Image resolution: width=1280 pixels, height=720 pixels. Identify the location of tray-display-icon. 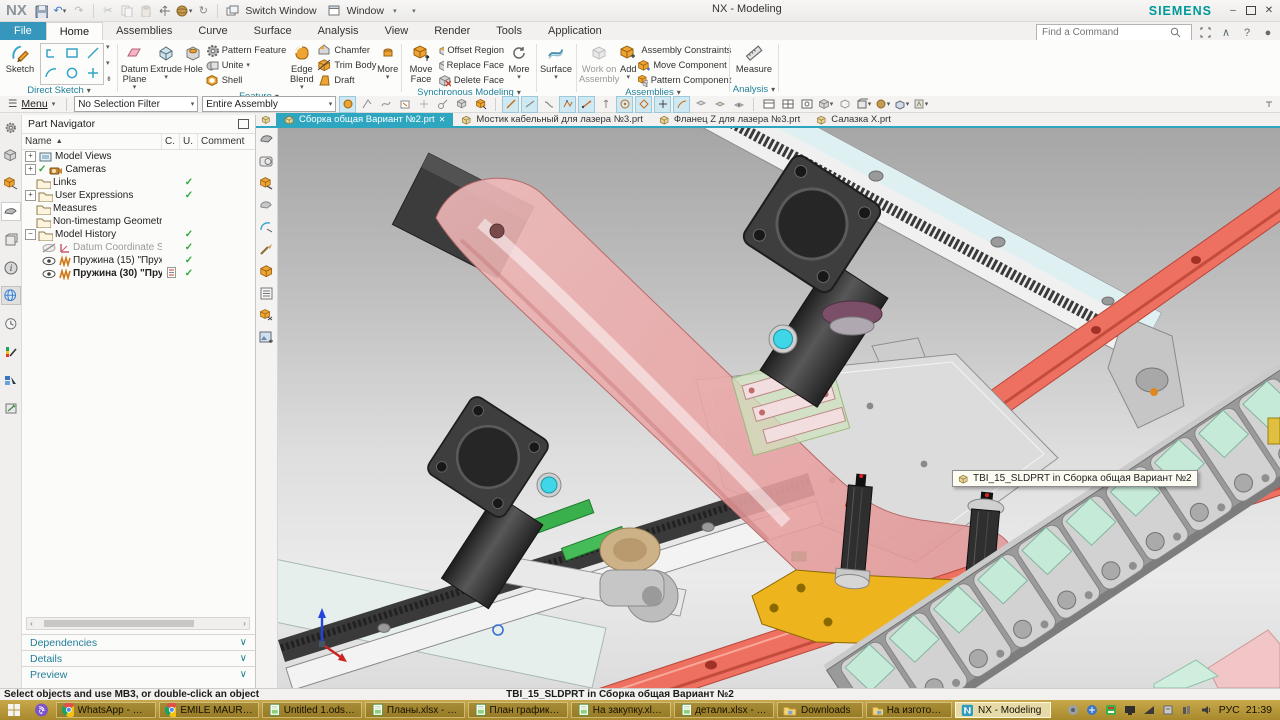
(1130, 710).